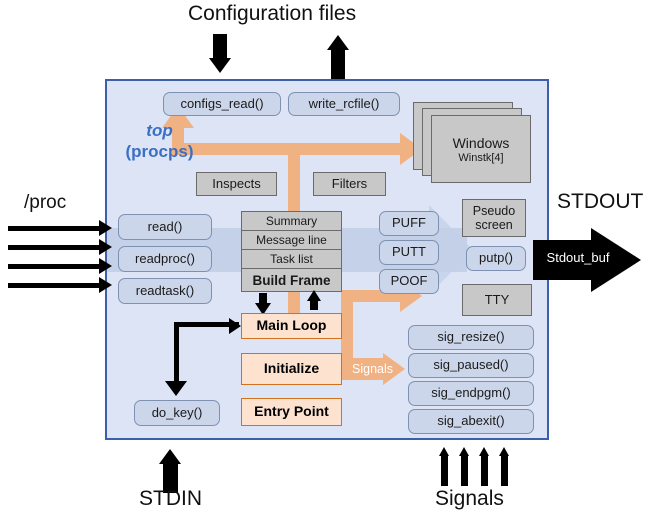  I want to click on write-rcfile-box: write_rcfile(), so click(344, 104).